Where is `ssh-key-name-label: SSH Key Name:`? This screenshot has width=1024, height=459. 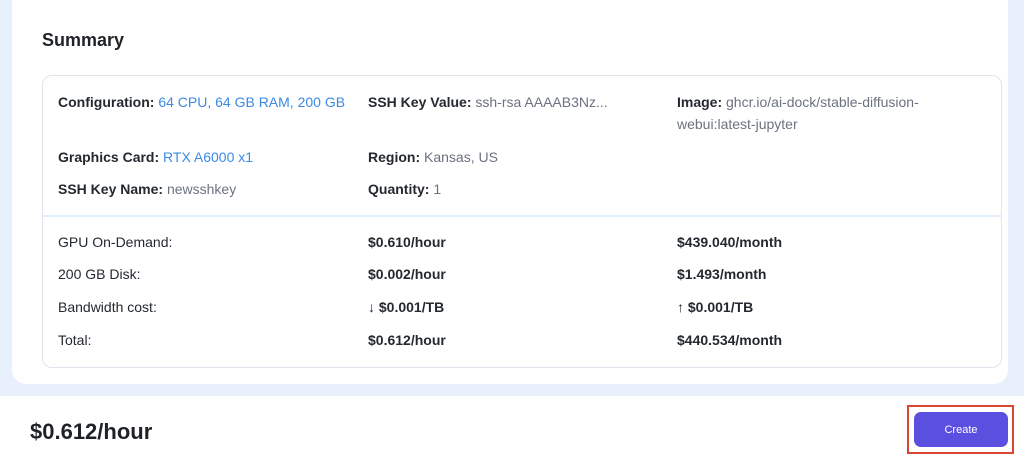
ssh-key-name-label: SSH Key Name: is located at coordinates (111, 189).